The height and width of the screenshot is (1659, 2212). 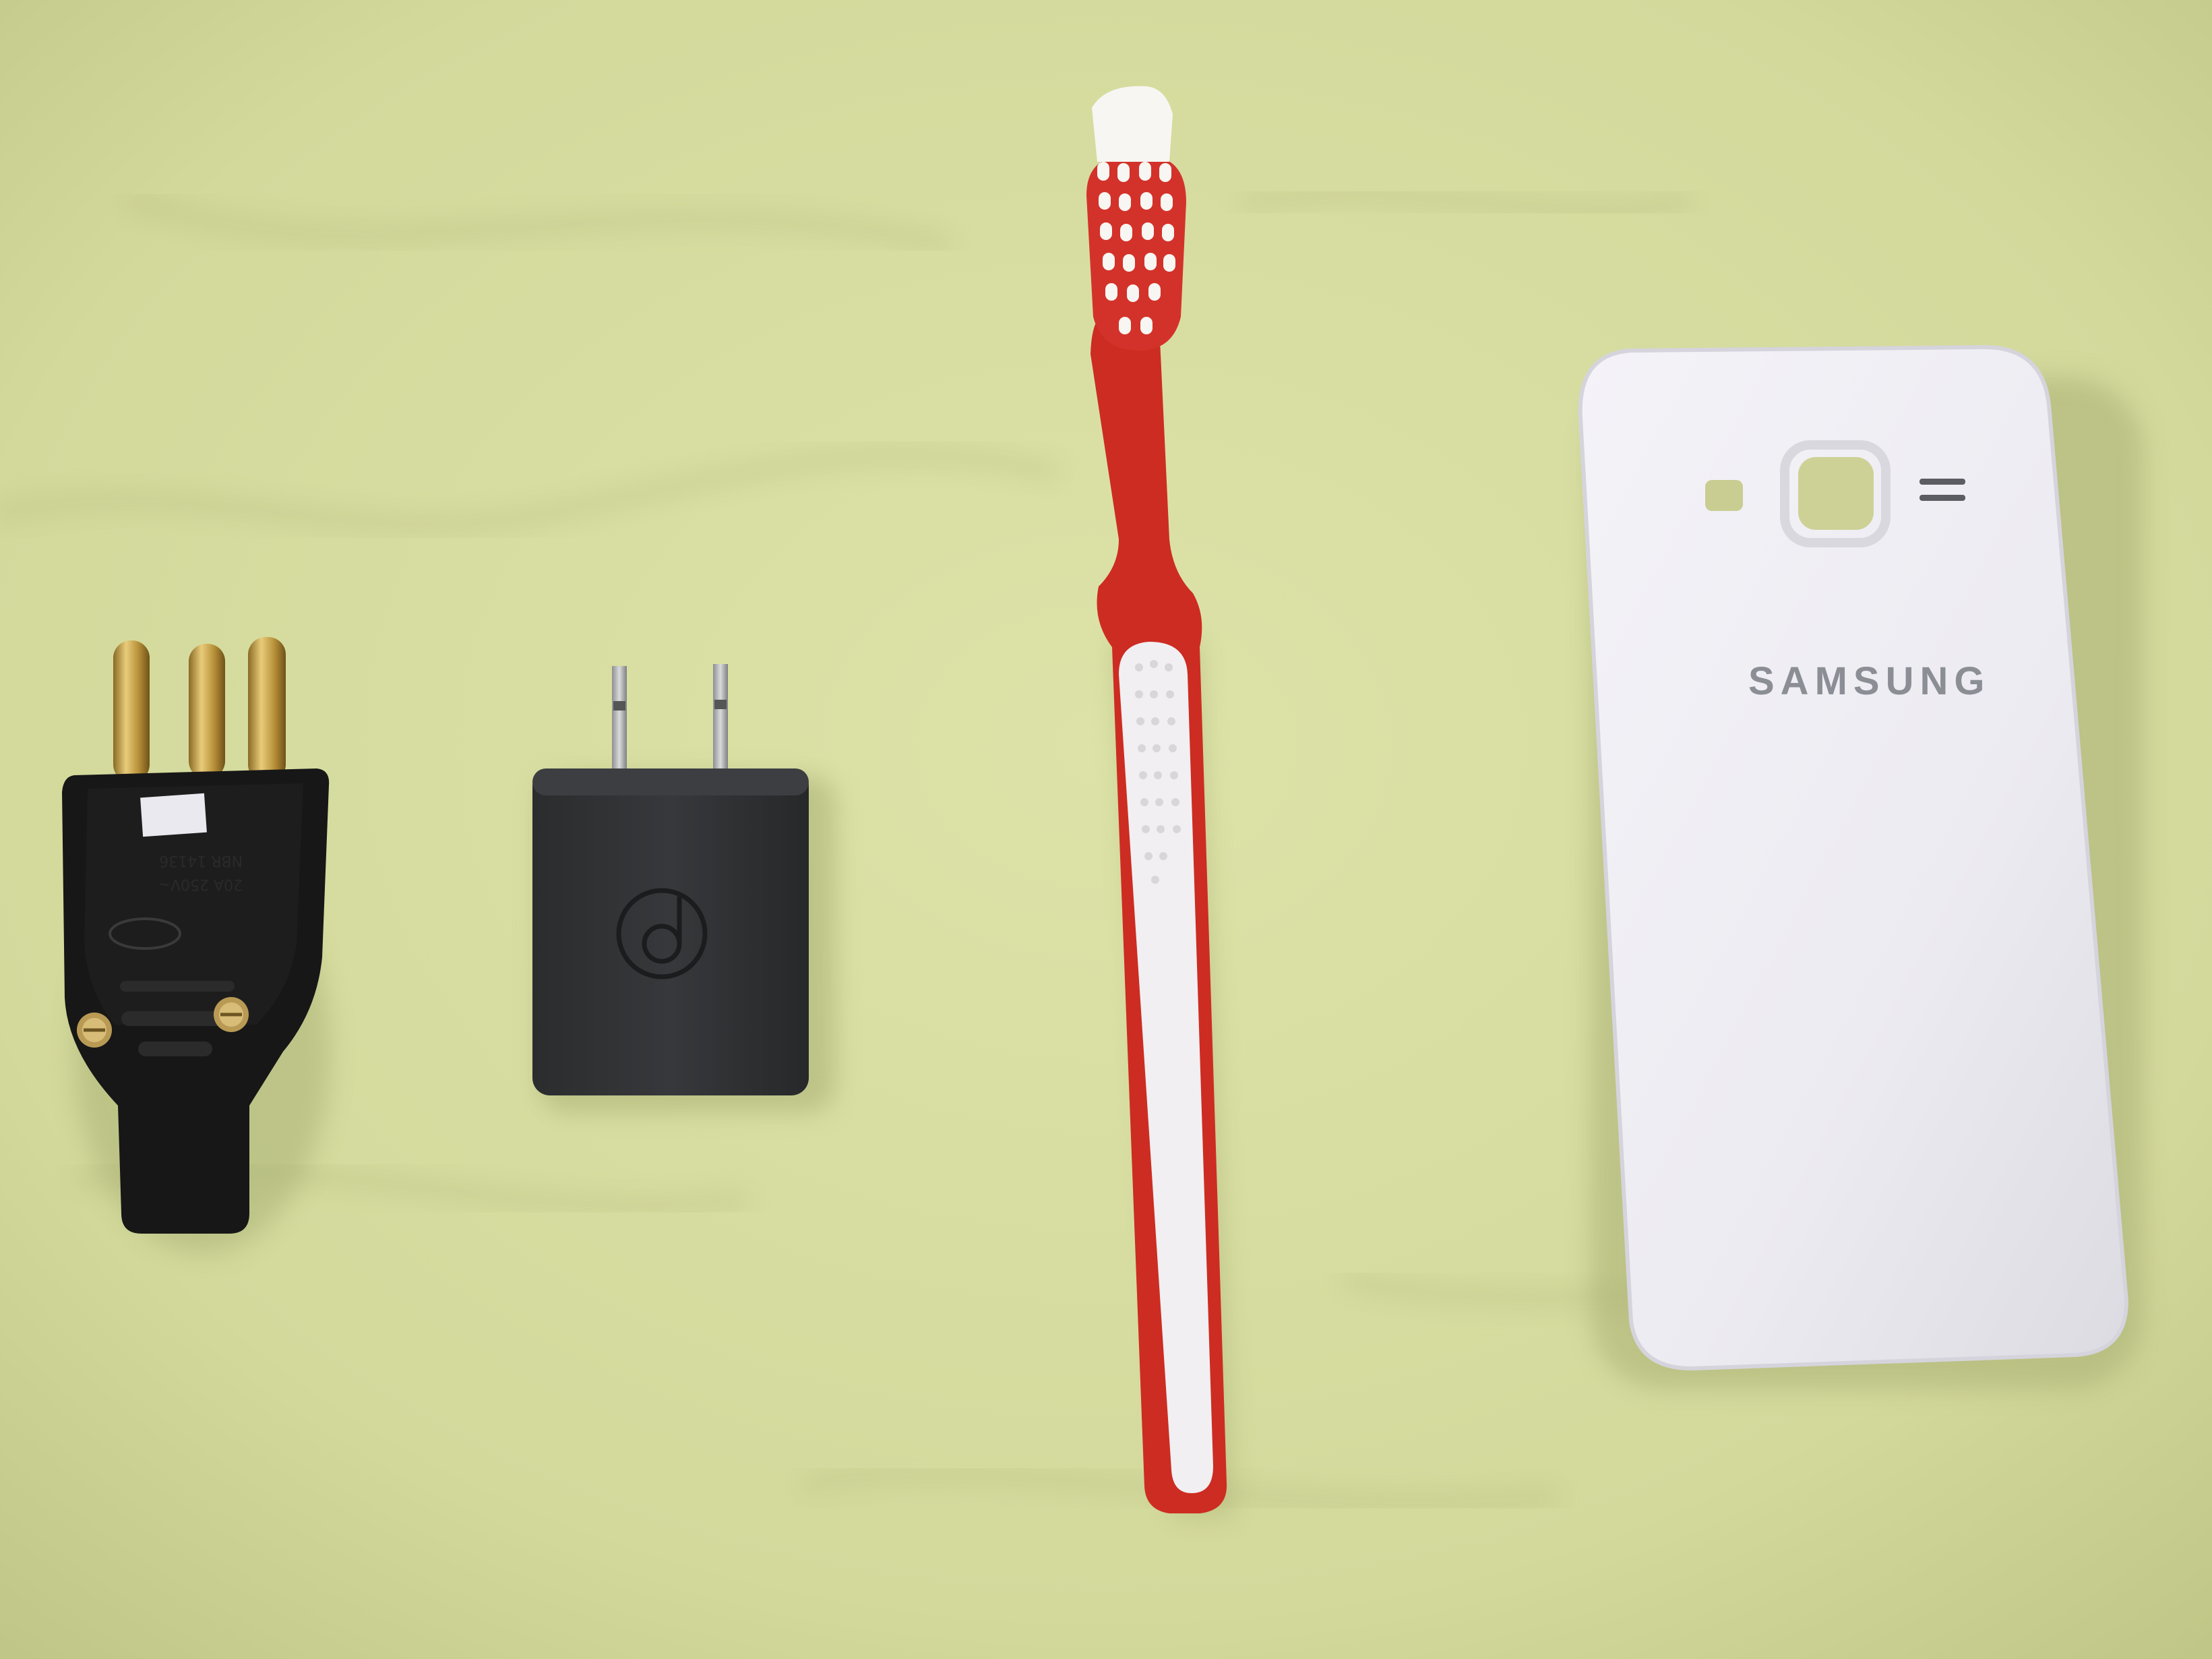 I want to click on plug-molded-text-2: NBR 14136, so click(x=201, y=861).